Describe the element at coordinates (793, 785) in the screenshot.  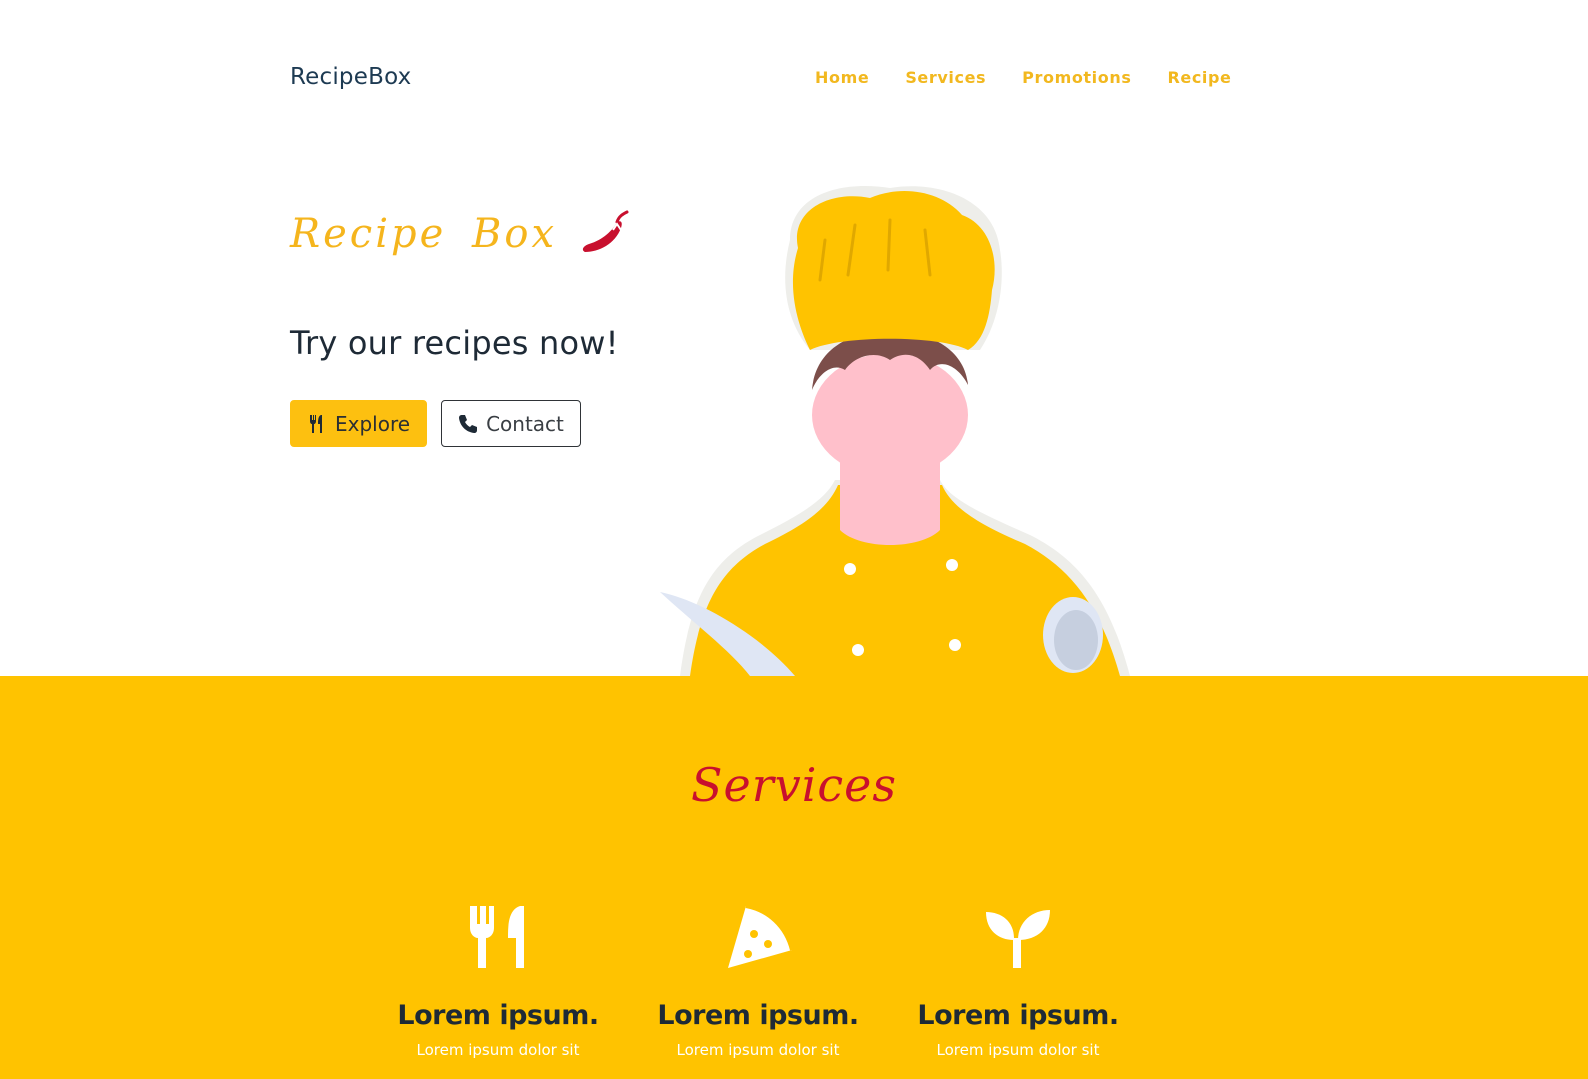
I see `services-title: Services` at that location.